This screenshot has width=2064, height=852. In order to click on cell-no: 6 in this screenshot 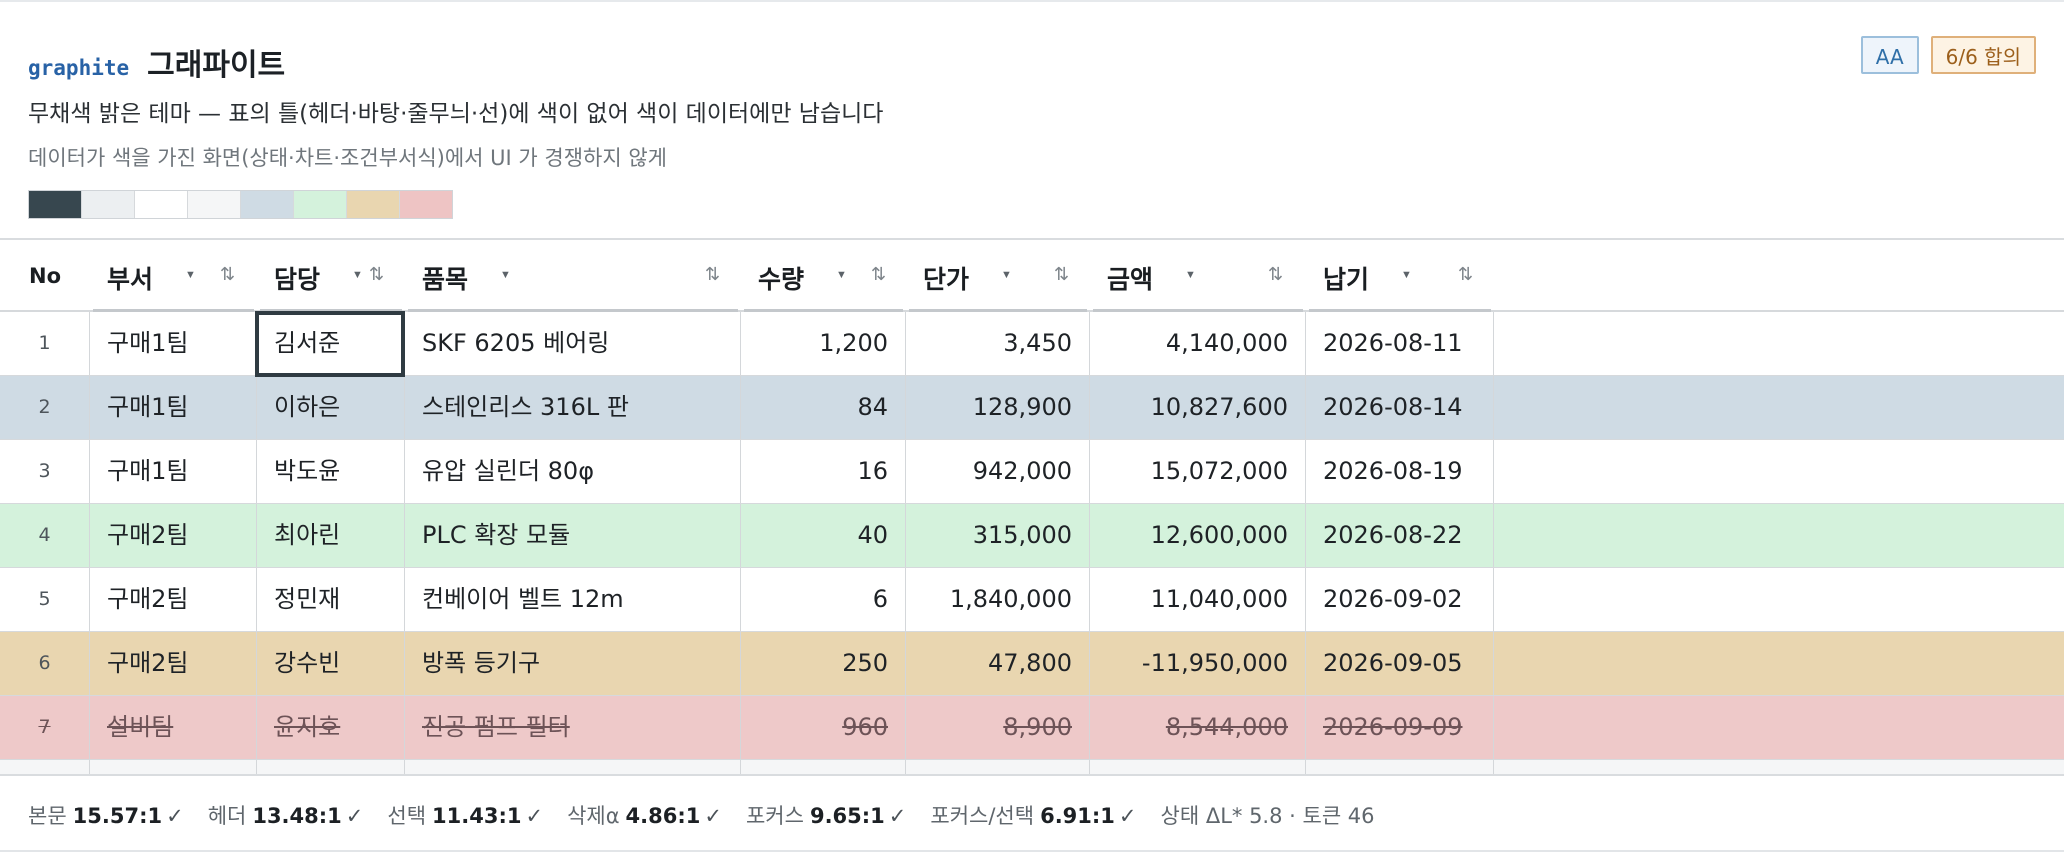, I will do `click(45, 663)`.